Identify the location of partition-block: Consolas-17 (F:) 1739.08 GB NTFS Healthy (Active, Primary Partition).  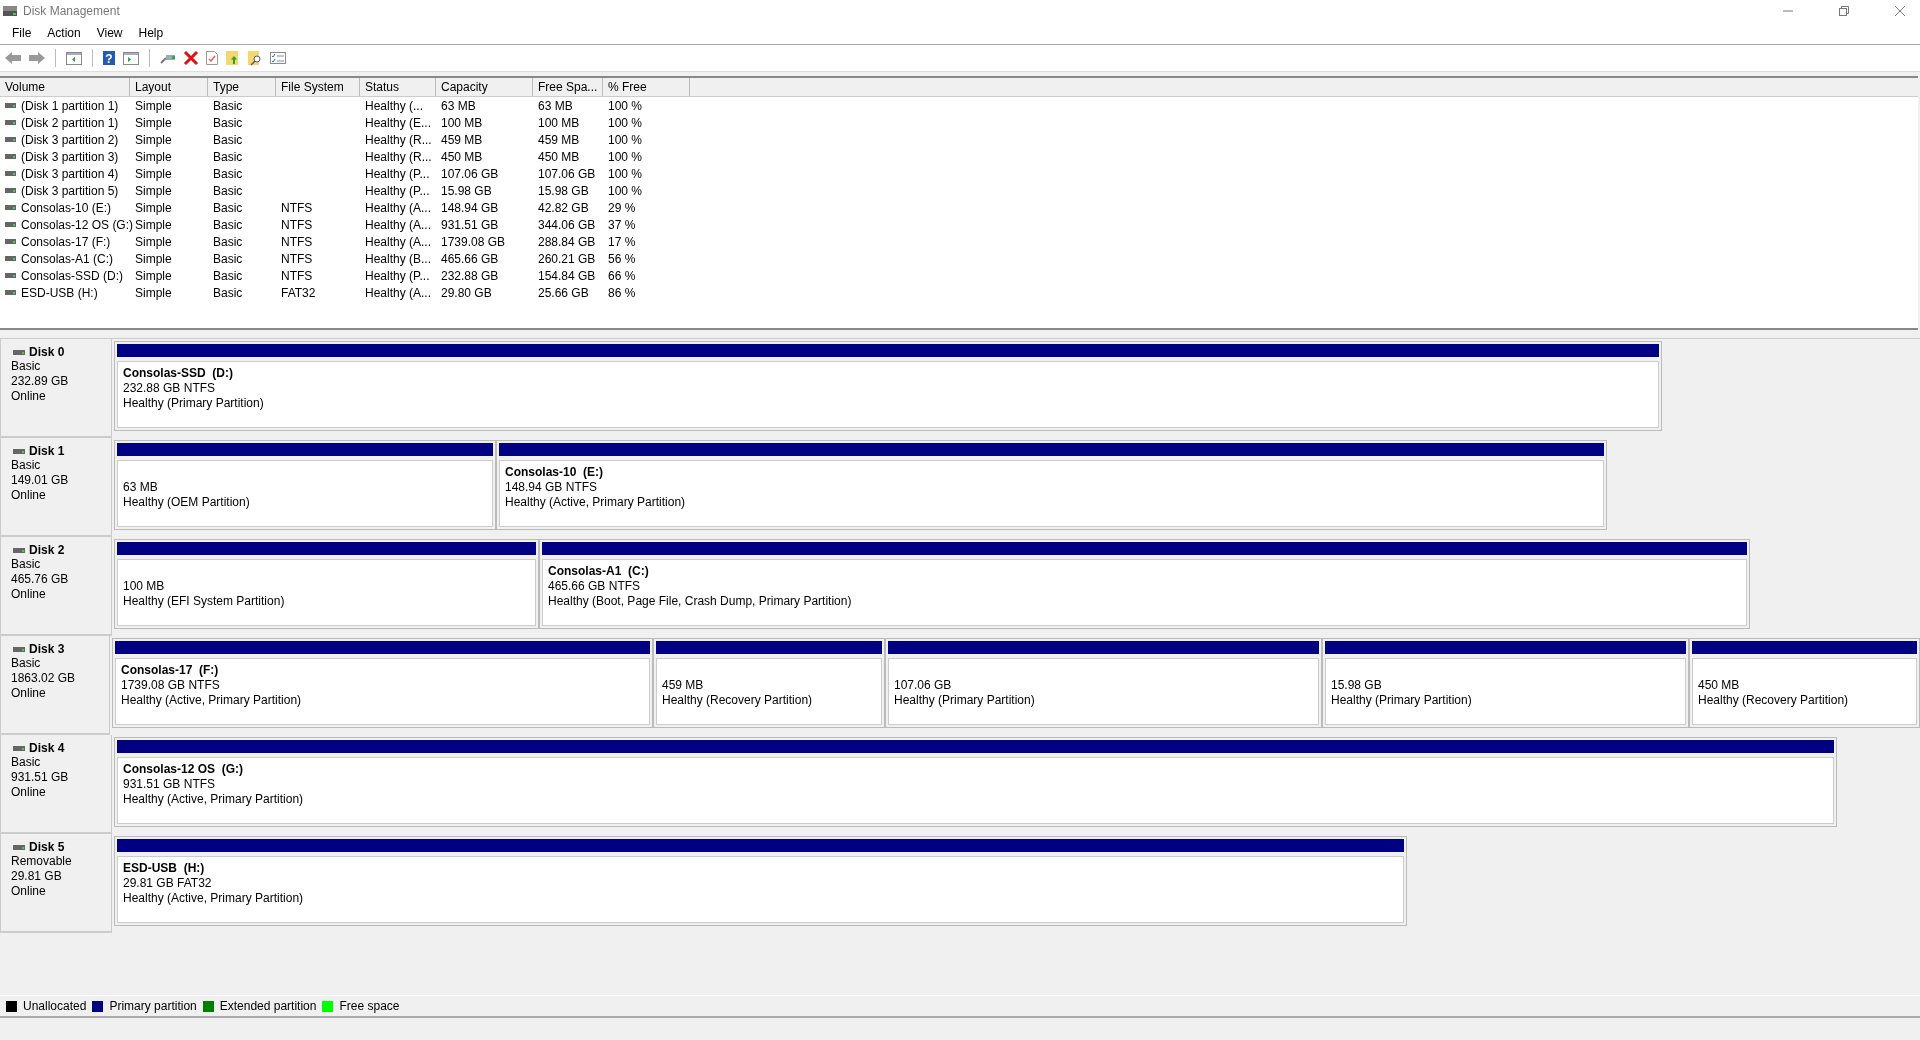
(382, 683).